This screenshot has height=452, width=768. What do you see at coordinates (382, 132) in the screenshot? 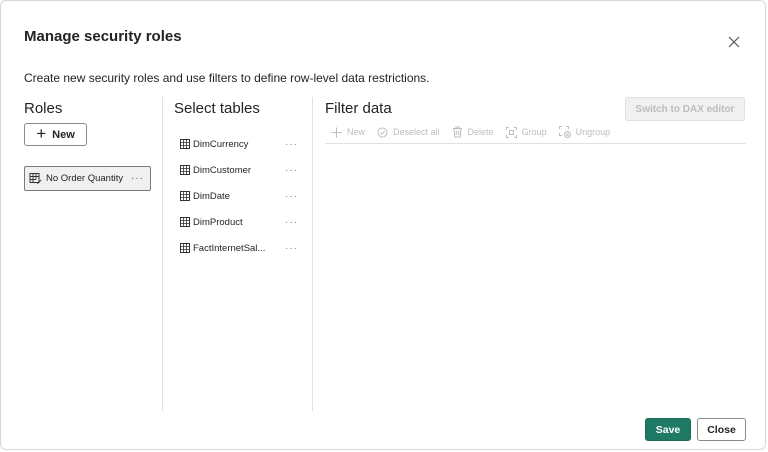
I see `deselect-circle-icon` at bounding box center [382, 132].